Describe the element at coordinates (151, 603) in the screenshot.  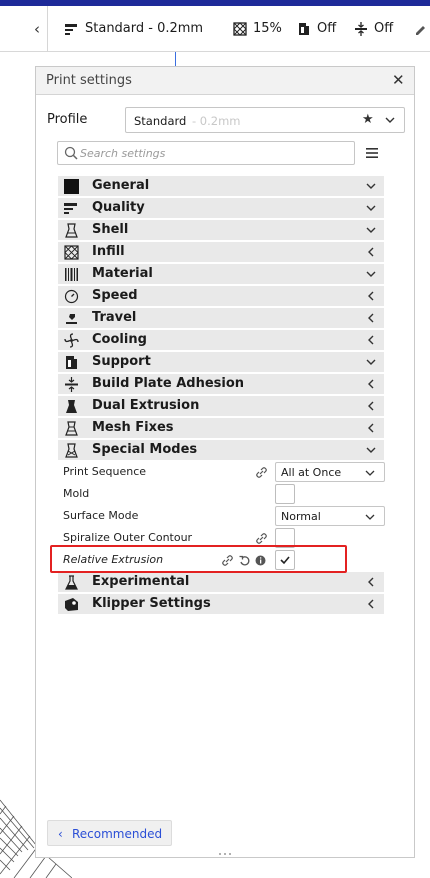
I see `category-label: Klipper Settings` at that location.